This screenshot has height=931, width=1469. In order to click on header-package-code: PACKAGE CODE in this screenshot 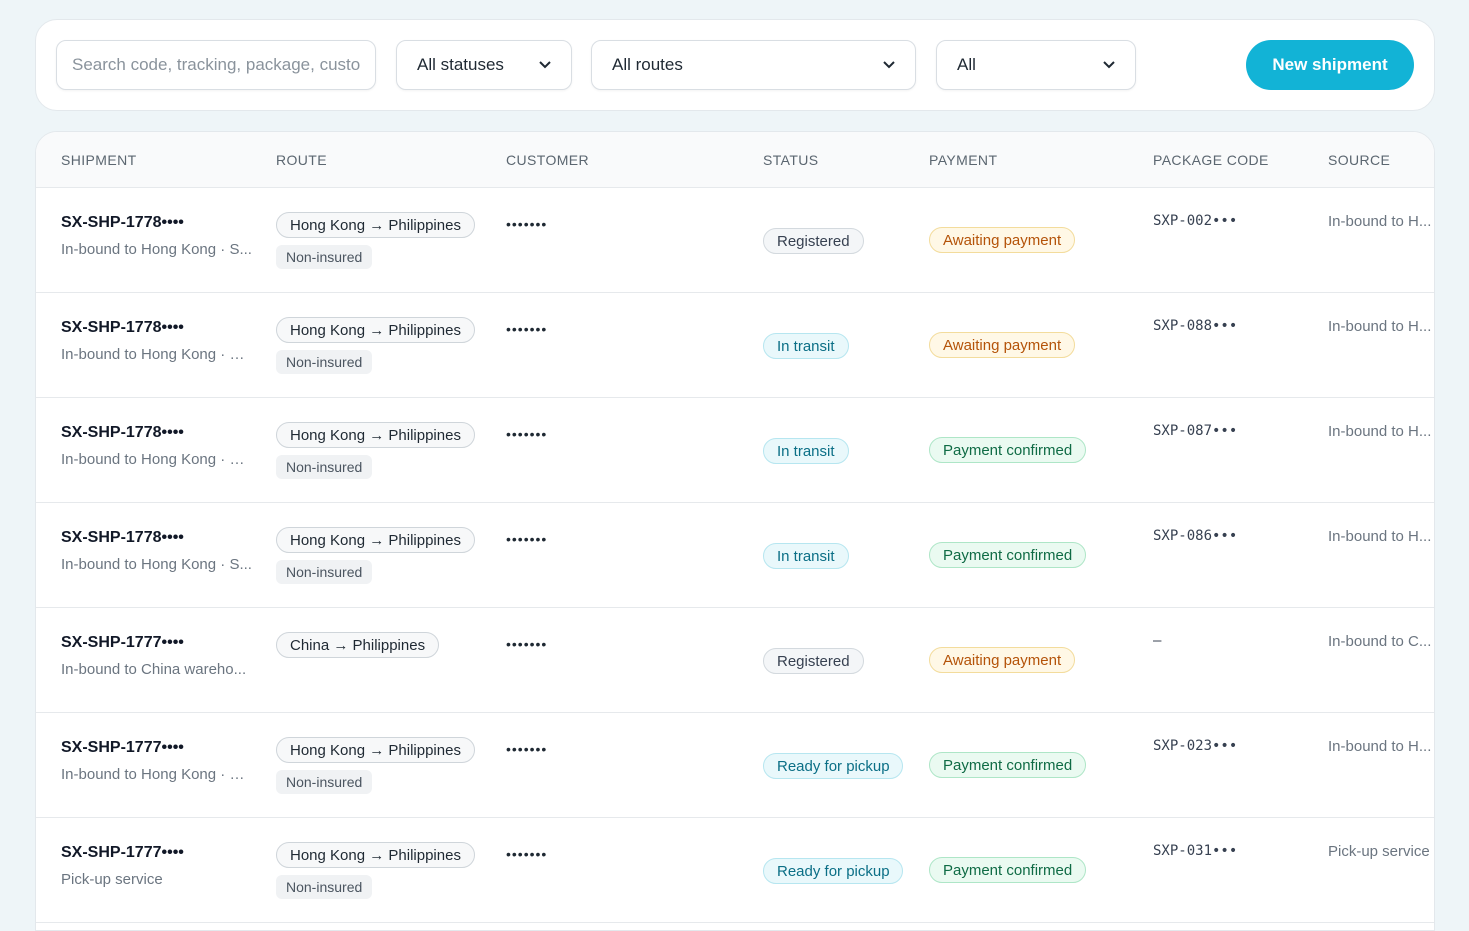, I will do `click(1211, 160)`.